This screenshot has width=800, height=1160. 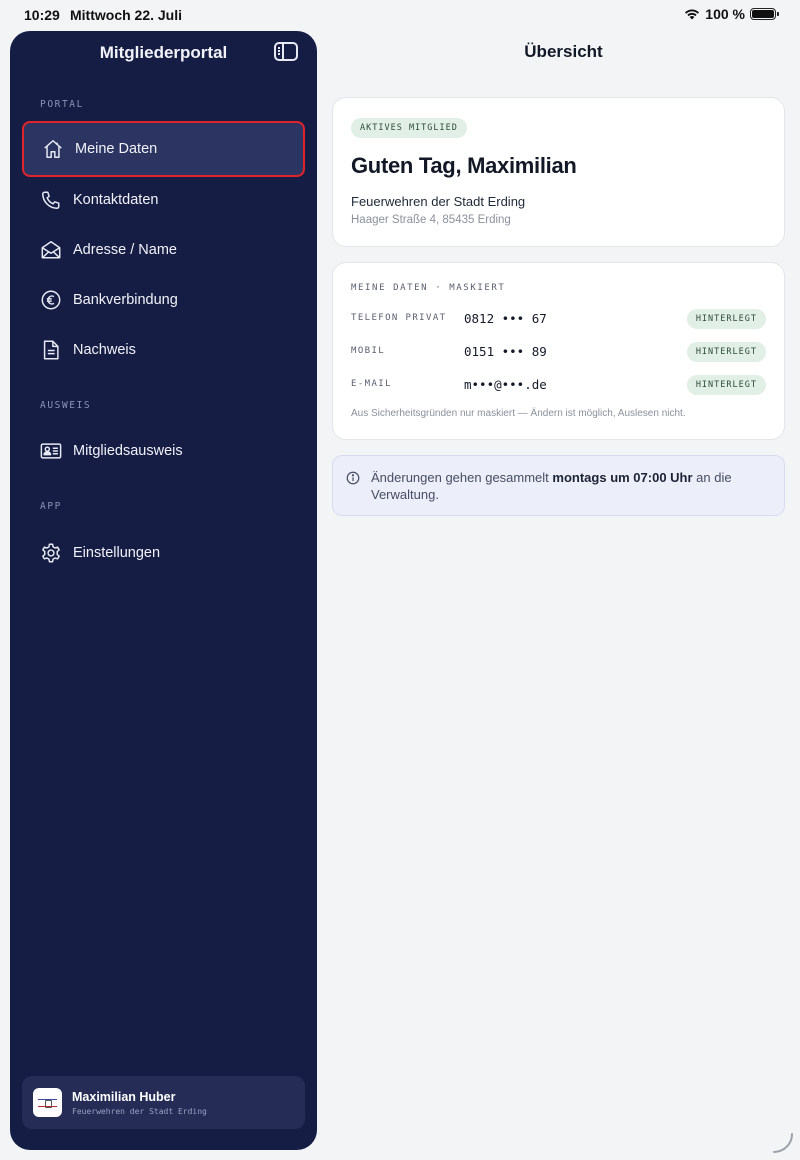 I want to click on sidebar-item-label: Kontaktdaten, so click(x=116, y=200).